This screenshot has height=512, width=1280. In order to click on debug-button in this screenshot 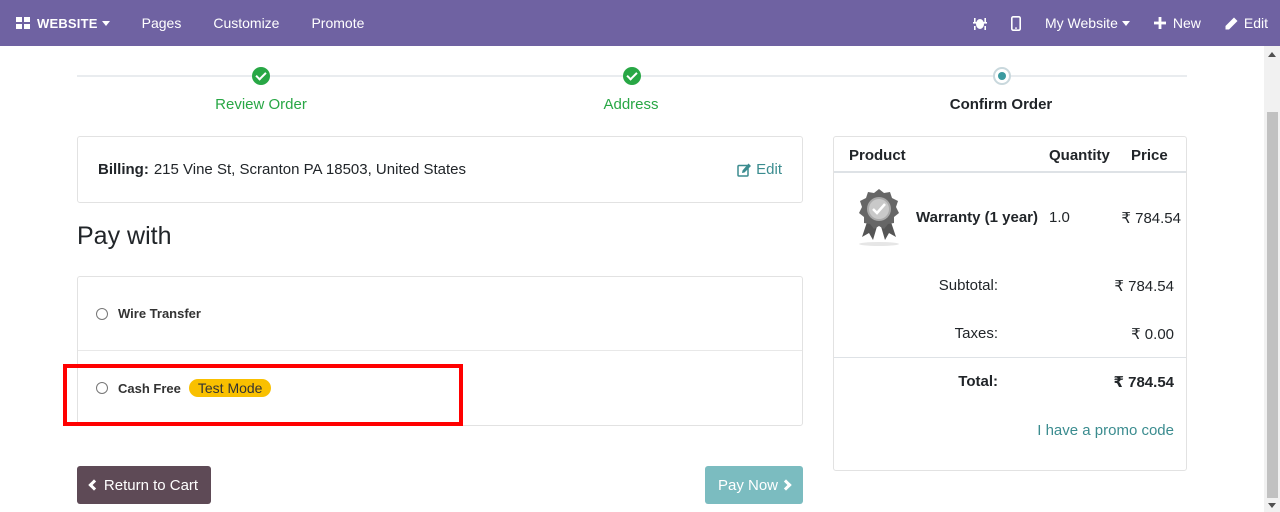, I will do `click(980, 23)`.